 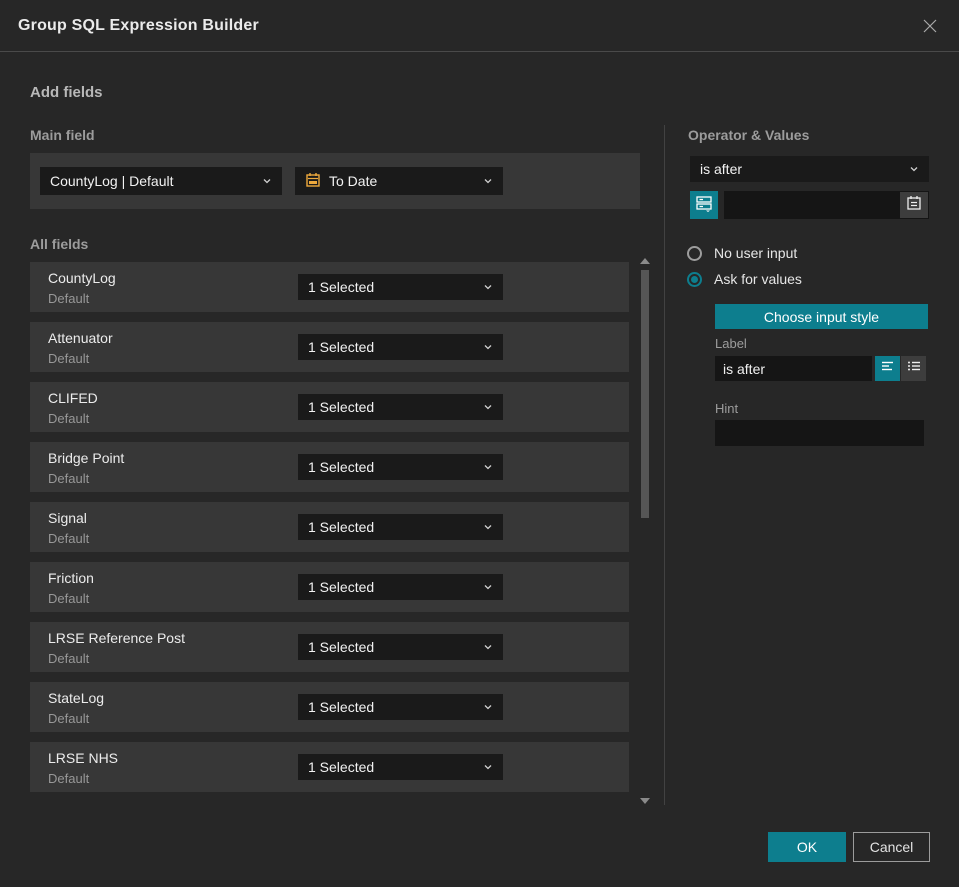 I want to click on date-picker-button, so click(x=914, y=205).